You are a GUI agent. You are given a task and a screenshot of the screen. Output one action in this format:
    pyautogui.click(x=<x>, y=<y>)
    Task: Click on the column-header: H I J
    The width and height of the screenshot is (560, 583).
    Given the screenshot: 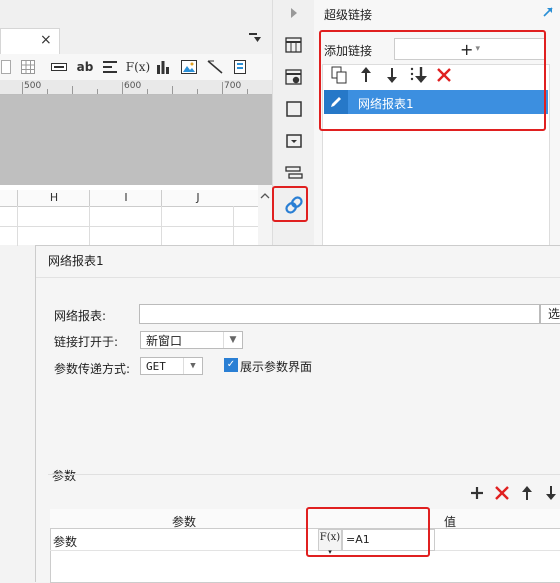 What is the action you would take?
    pyautogui.click(x=129, y=198)
    